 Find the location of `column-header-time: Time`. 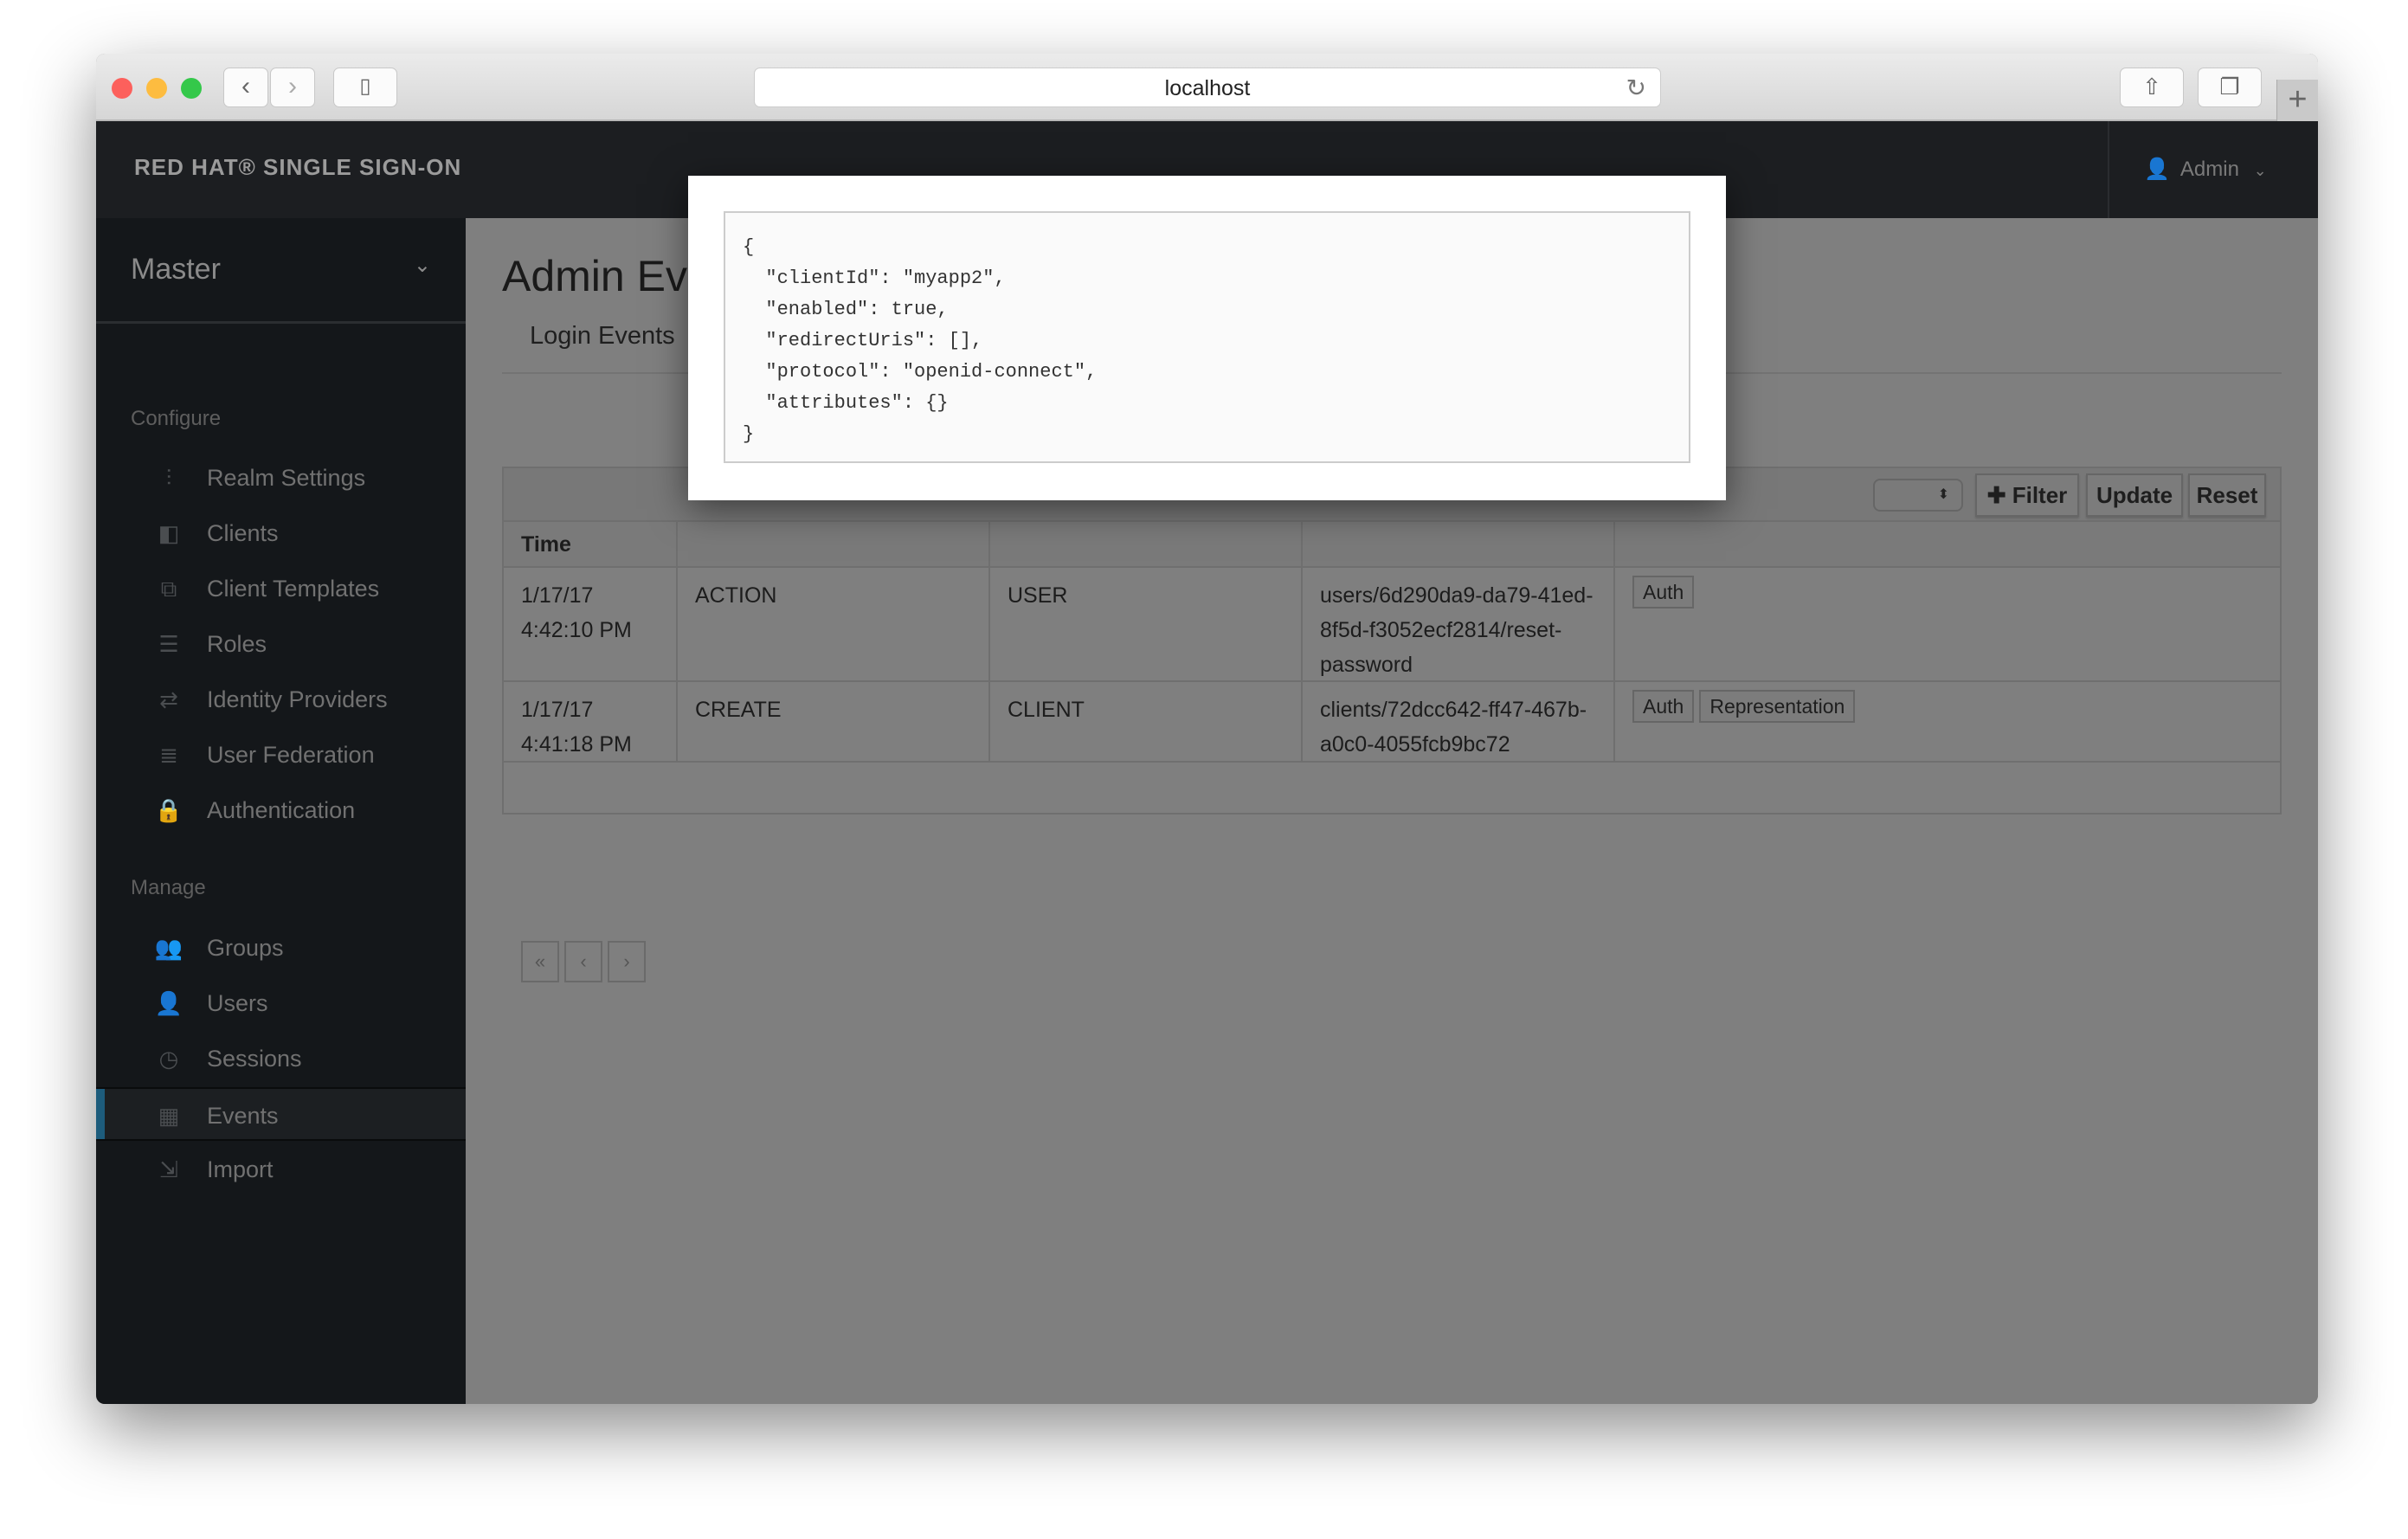

column-header-time: Time is located at coordinates (591, 544).